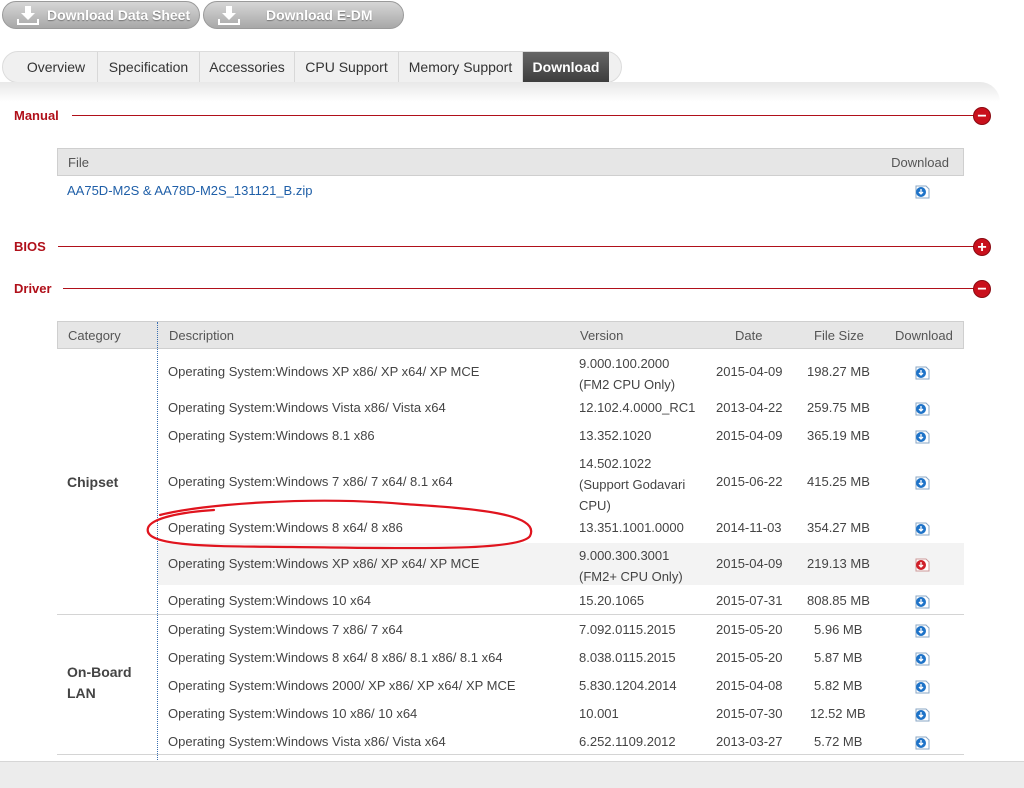 Image resolution: width=1024 pixels, height=788 pixels. Describe the element at coordinates (627, 374) in the screenshot. I see `row-version: 9.000.100.2000 (FM2 CPU Only)` at that location.